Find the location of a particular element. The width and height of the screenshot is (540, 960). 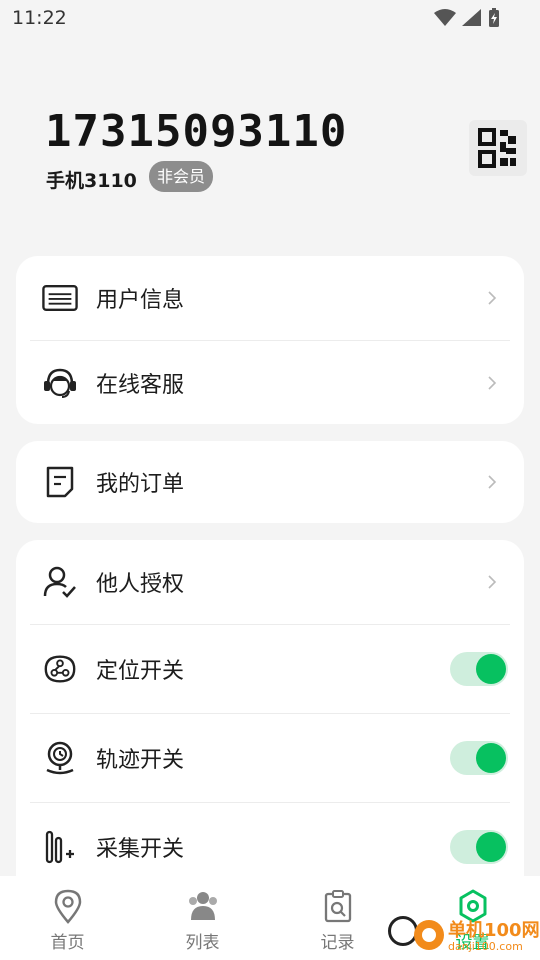

tab-records: 记录 is located at coordinates (337, 918).